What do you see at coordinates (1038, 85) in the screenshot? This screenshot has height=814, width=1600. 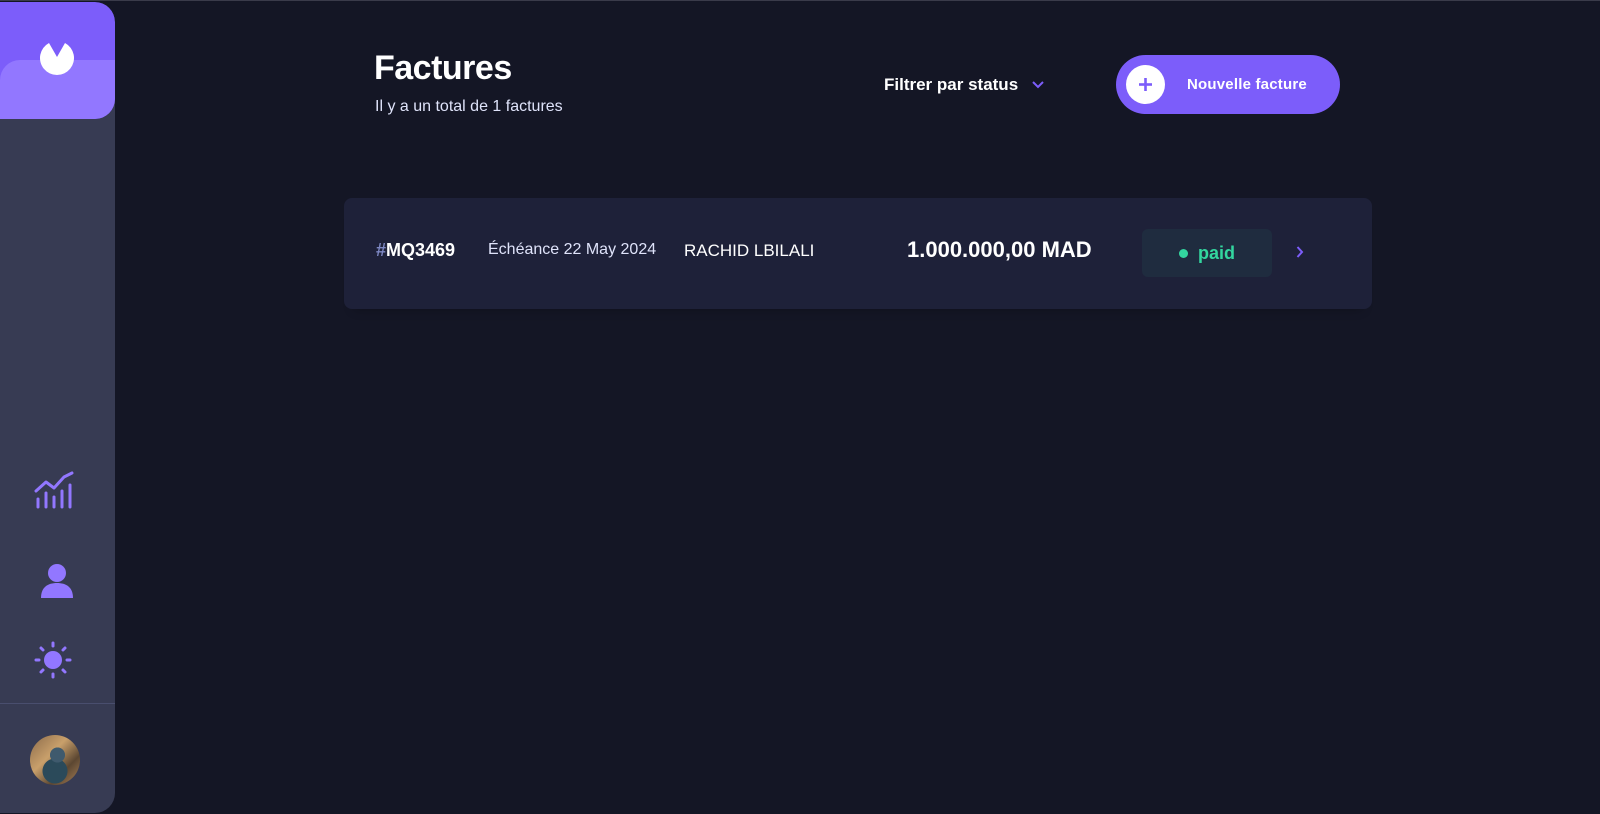 I see `chevron-down-icon` at bounding box center [1038, 85].